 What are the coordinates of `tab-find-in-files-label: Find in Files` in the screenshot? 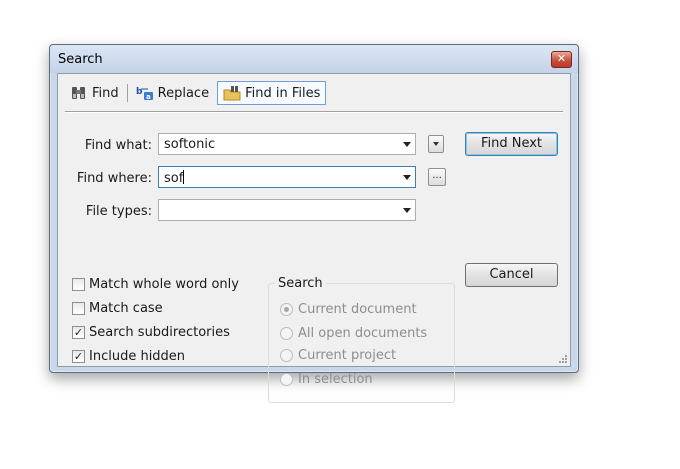 It's located at (283, 93).